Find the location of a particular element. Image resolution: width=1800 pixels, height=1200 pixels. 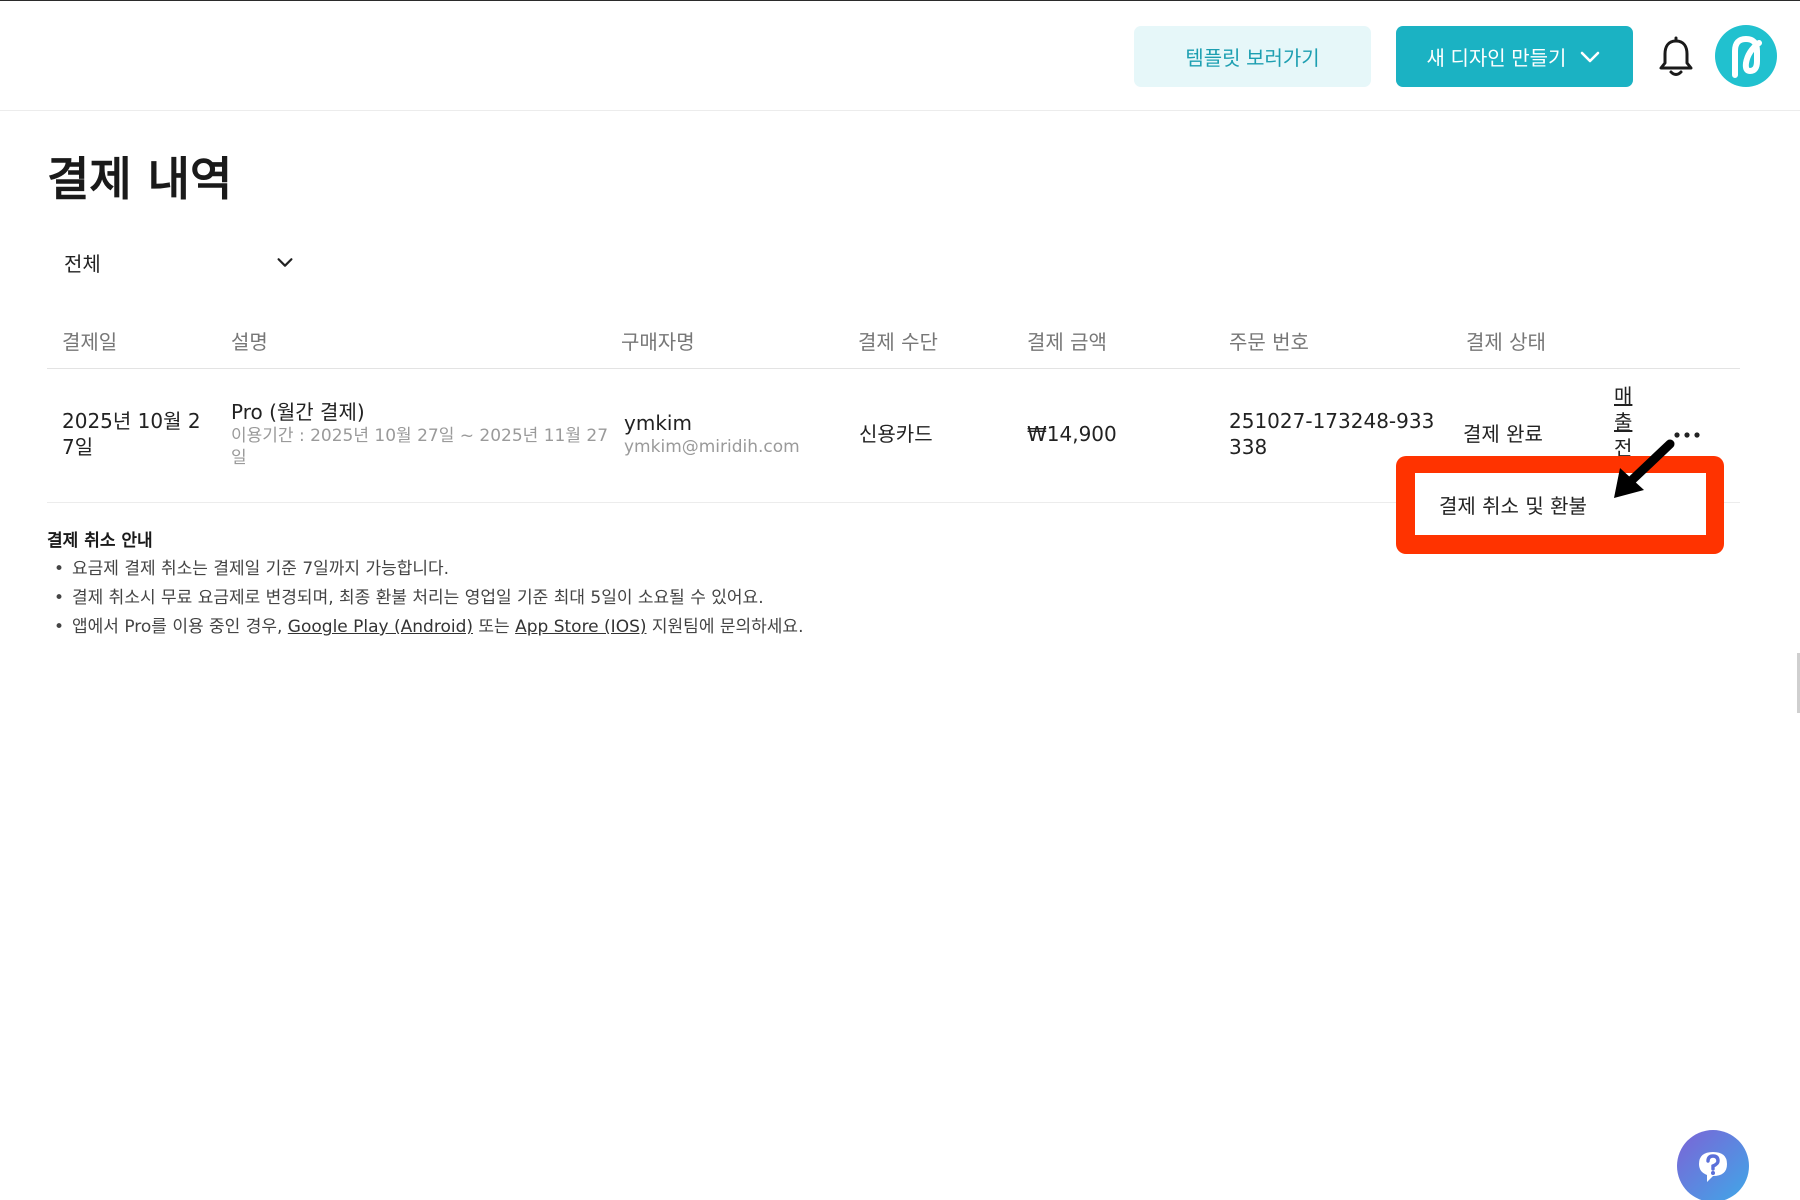

app-store-link: App Store (IOS) is located at coordinates (580, 627).